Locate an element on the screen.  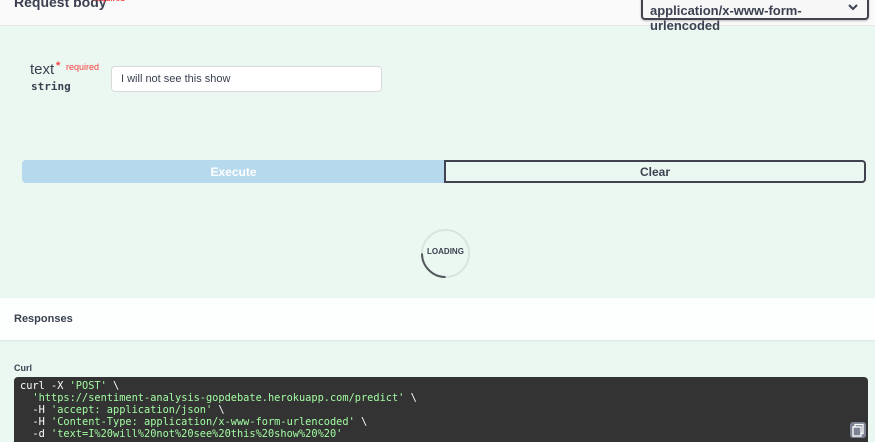
chevron-down-icon is located at coordinates (853, 7).